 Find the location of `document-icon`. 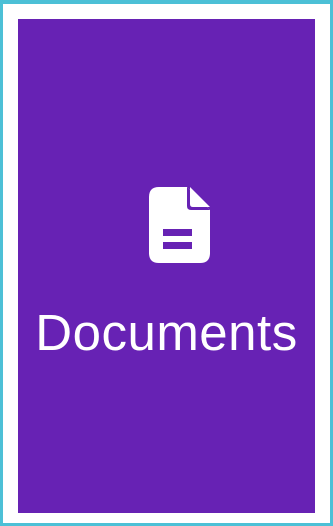

document-icon is located at coordinates (179, 225).